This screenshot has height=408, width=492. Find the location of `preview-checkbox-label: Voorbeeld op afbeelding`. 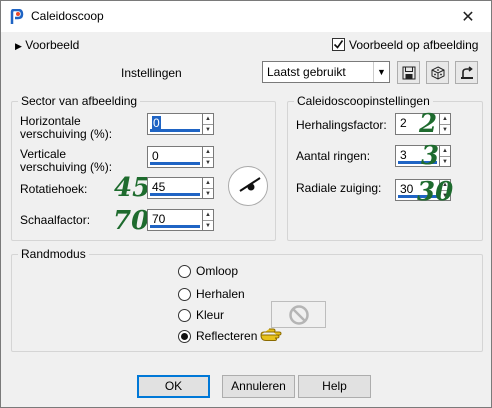

preview-checkbox-label: Voorbeeld op afbeelding is located at coordinates (414, 45).